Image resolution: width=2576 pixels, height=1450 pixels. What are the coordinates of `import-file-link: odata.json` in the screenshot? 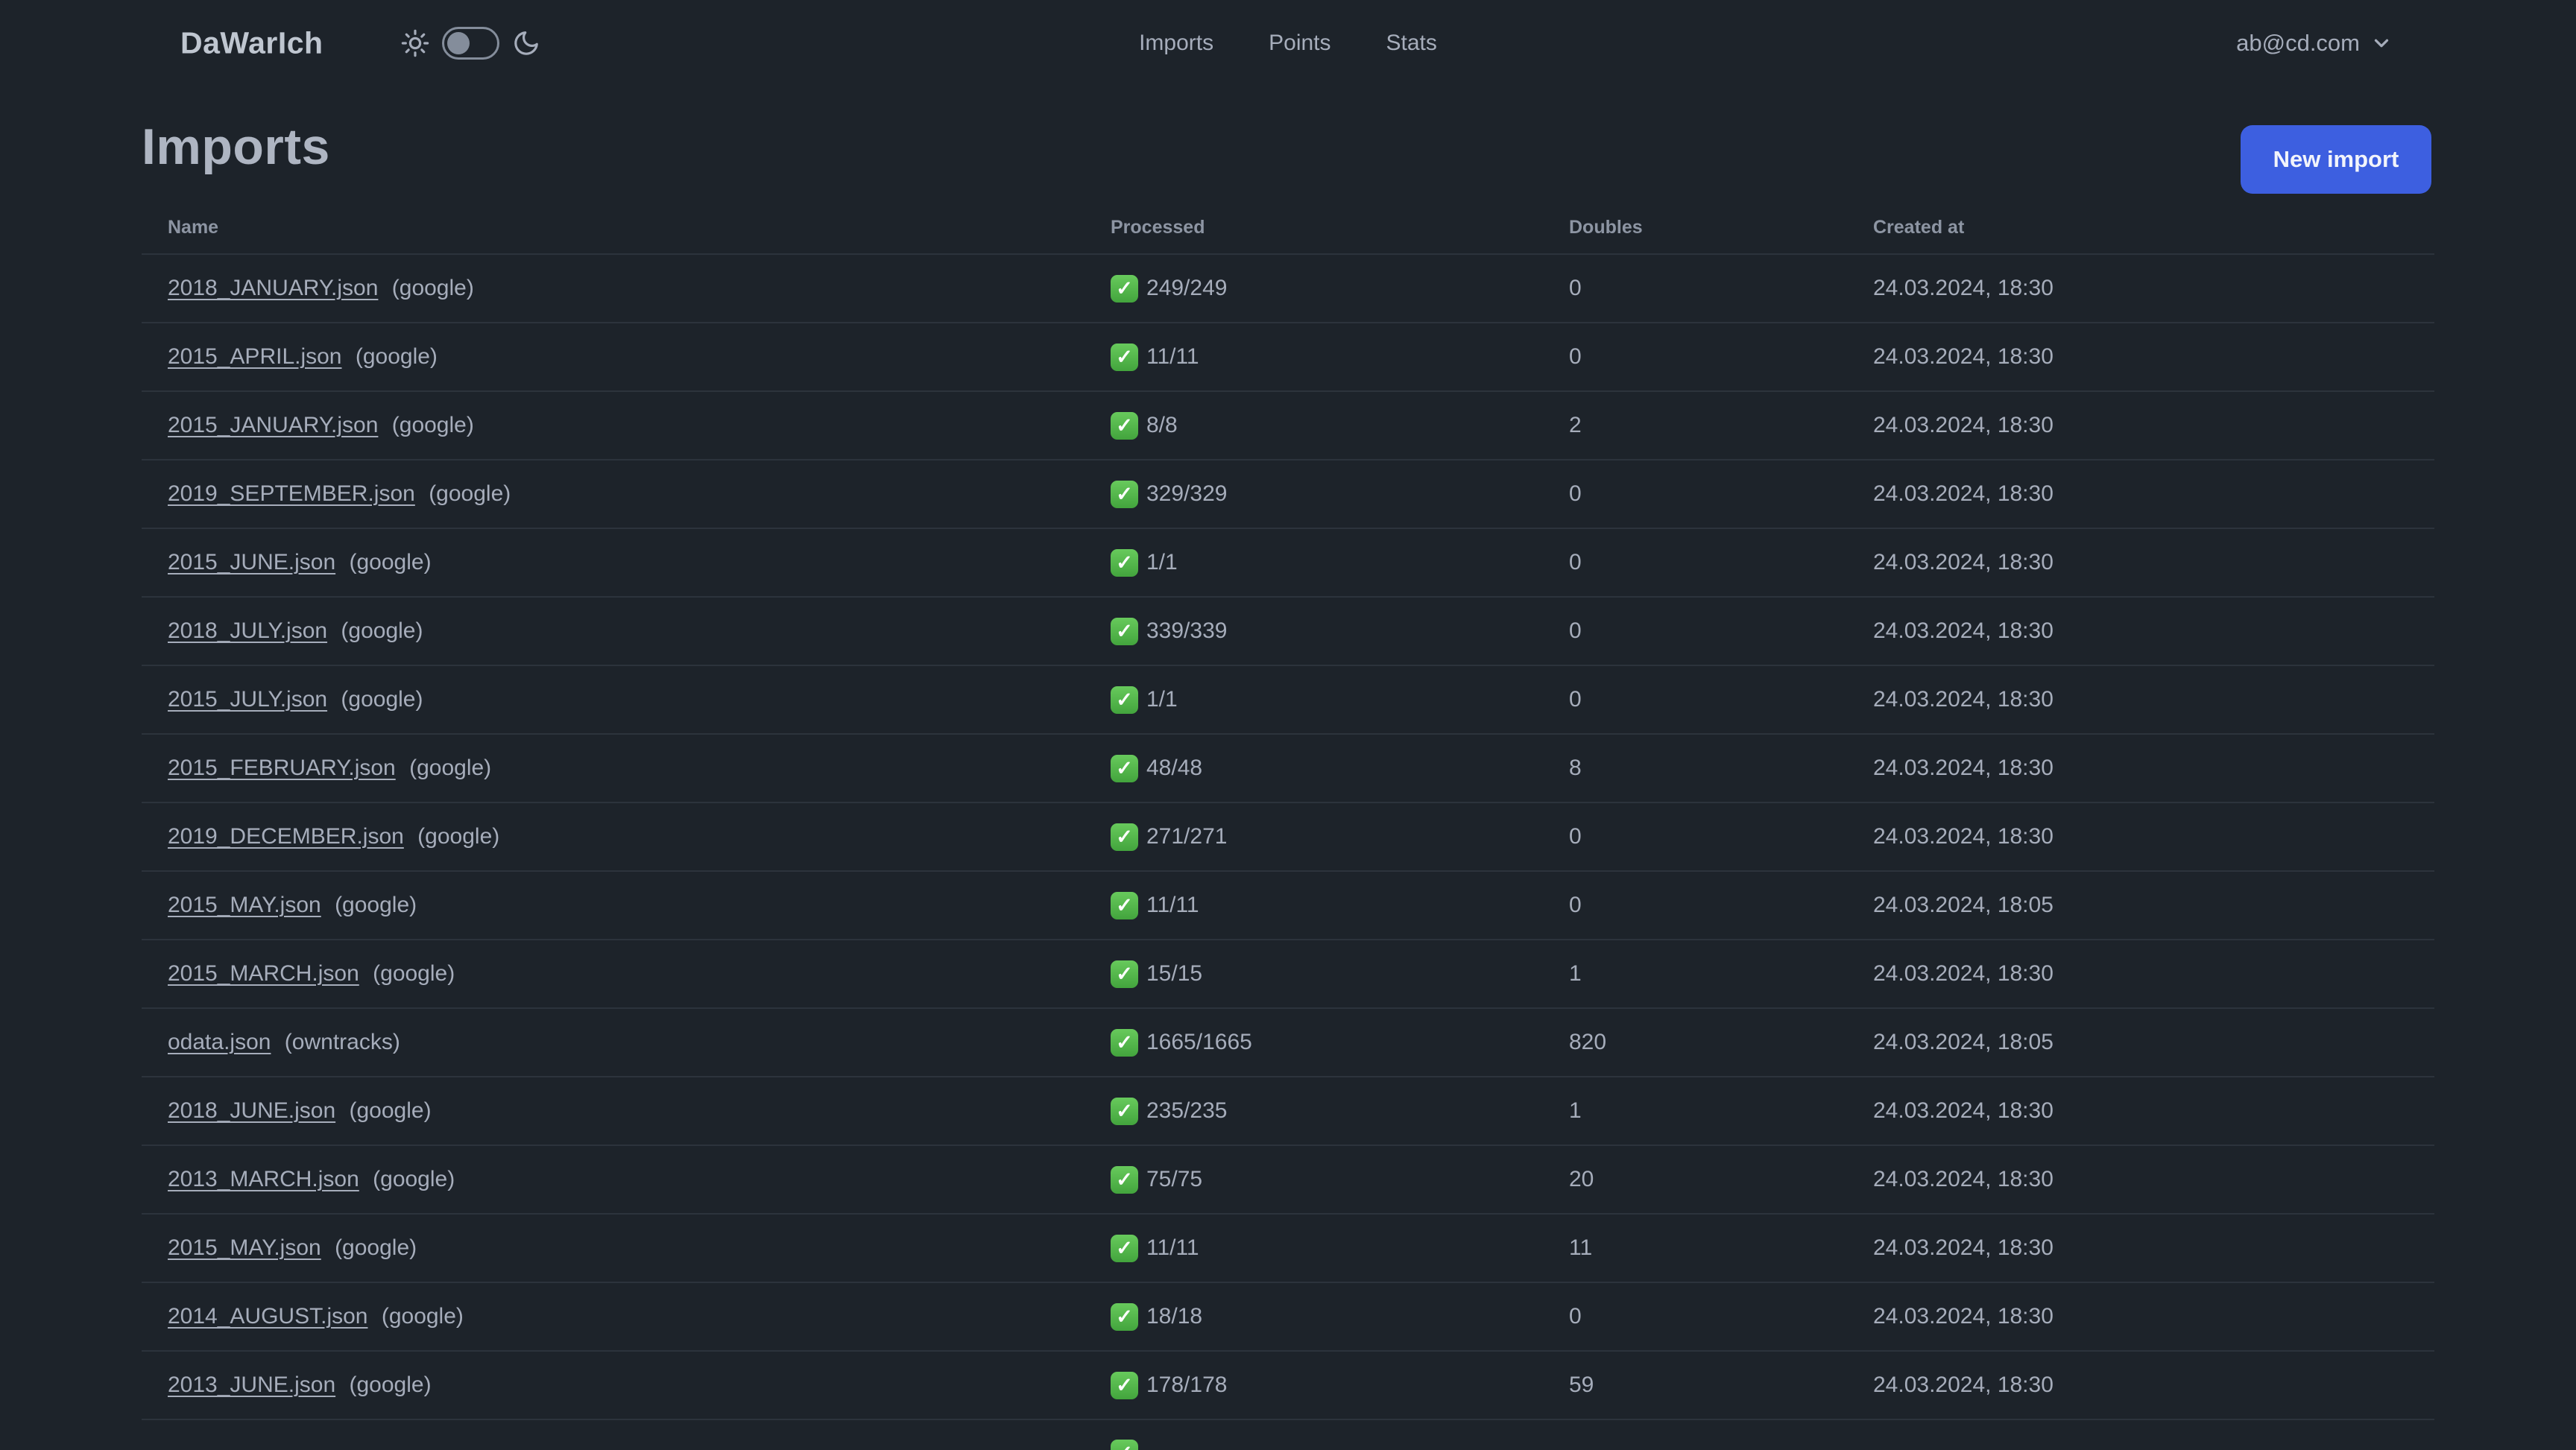 It's located at (220, 1042).